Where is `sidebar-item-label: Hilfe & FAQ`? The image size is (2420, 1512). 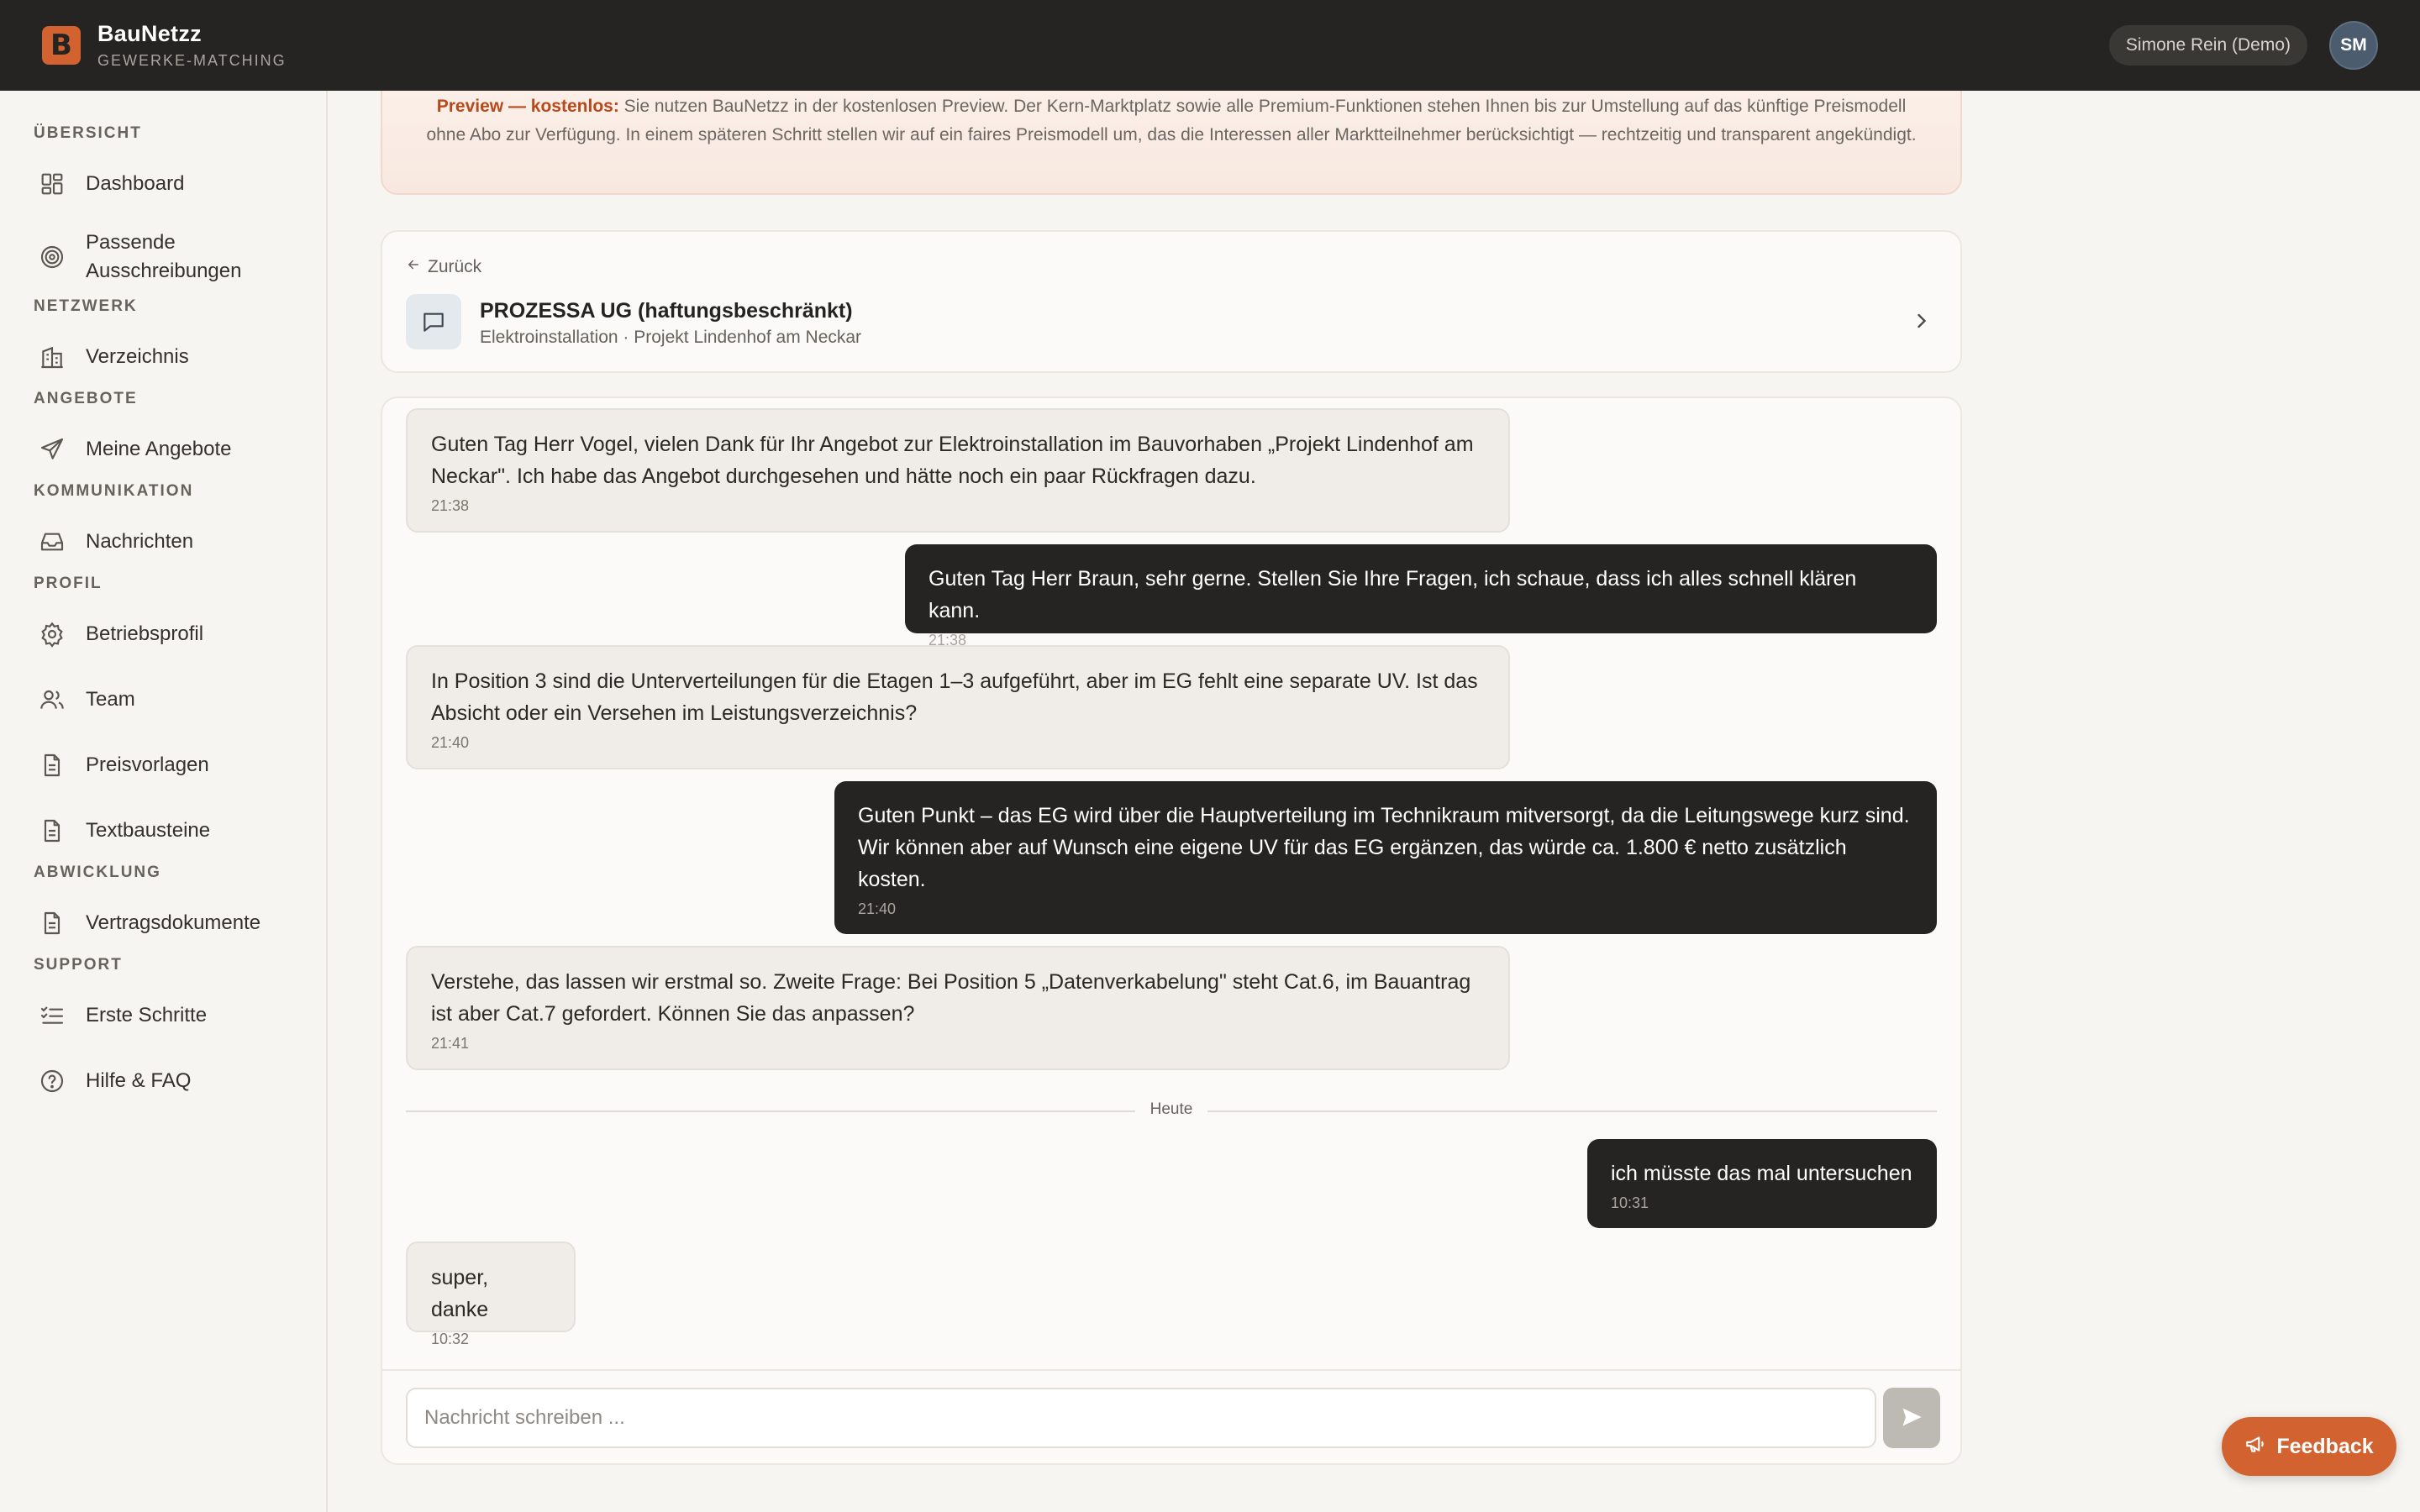
sidebar-item-label: Hilfe & FAQ is located at coordinates (139, 1080).